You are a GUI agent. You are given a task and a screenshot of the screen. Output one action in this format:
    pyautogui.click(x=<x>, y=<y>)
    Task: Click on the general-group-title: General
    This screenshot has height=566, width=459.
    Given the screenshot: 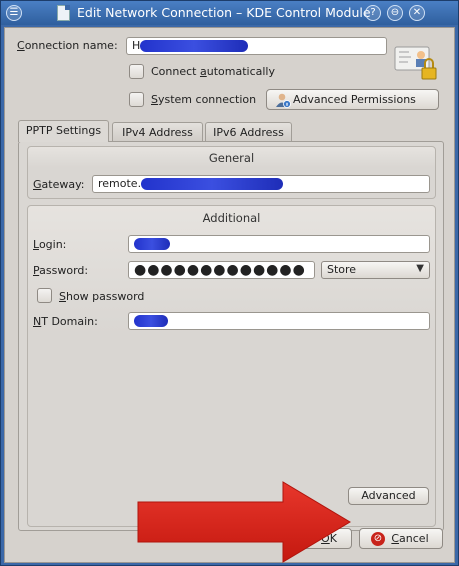 What is the action you would take?
    pyautogui.click(x=231, y=158)
    